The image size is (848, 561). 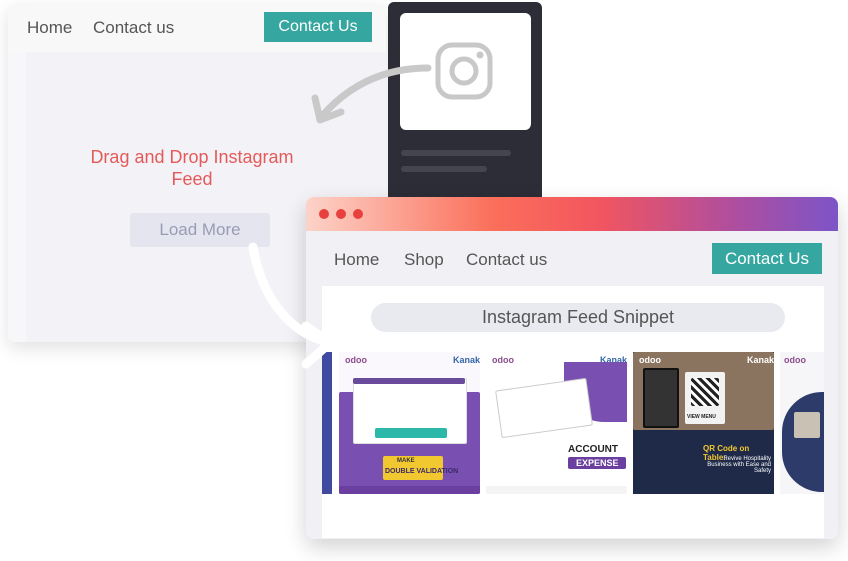 I want to click on curved-arrow-up, so click(x=371, y=94).